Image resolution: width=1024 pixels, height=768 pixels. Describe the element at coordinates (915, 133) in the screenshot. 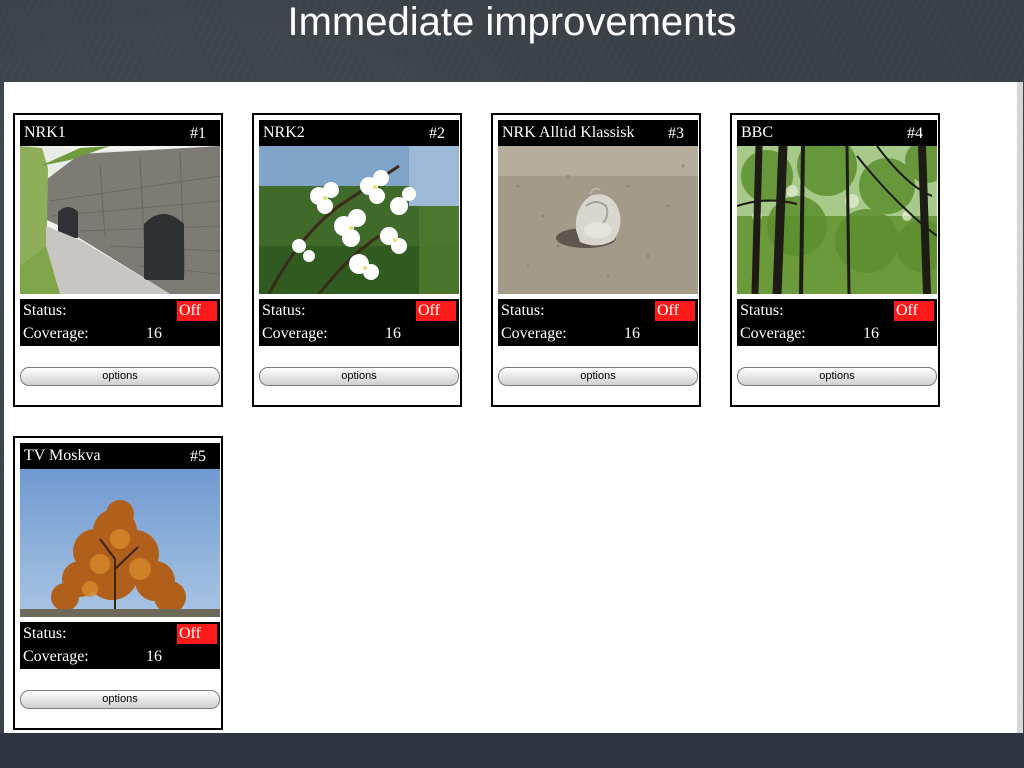

I see `channel-number: #4` at that location.